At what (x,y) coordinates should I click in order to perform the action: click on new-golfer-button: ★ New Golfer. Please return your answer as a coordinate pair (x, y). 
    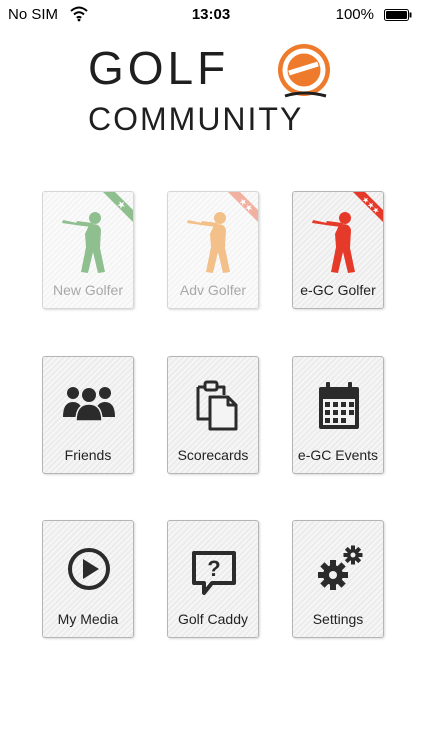
    Looking at the image, I should click on (88, 250).